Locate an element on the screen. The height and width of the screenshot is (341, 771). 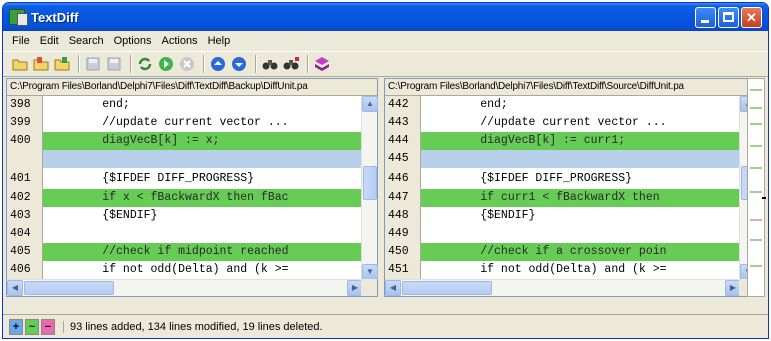
find-button is located at coordinates (270, 64).